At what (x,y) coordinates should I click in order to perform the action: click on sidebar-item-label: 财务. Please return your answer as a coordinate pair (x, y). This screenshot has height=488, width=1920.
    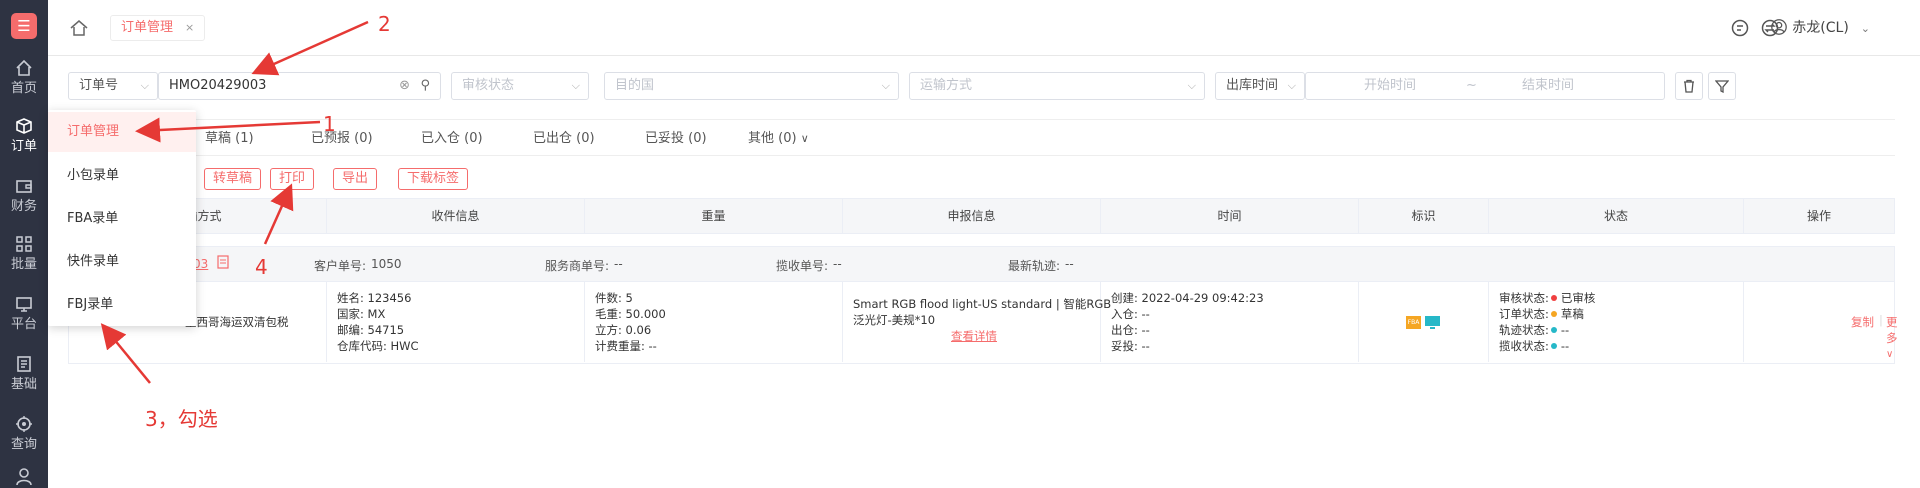
    Looking at the image, I should click on (23, 206).